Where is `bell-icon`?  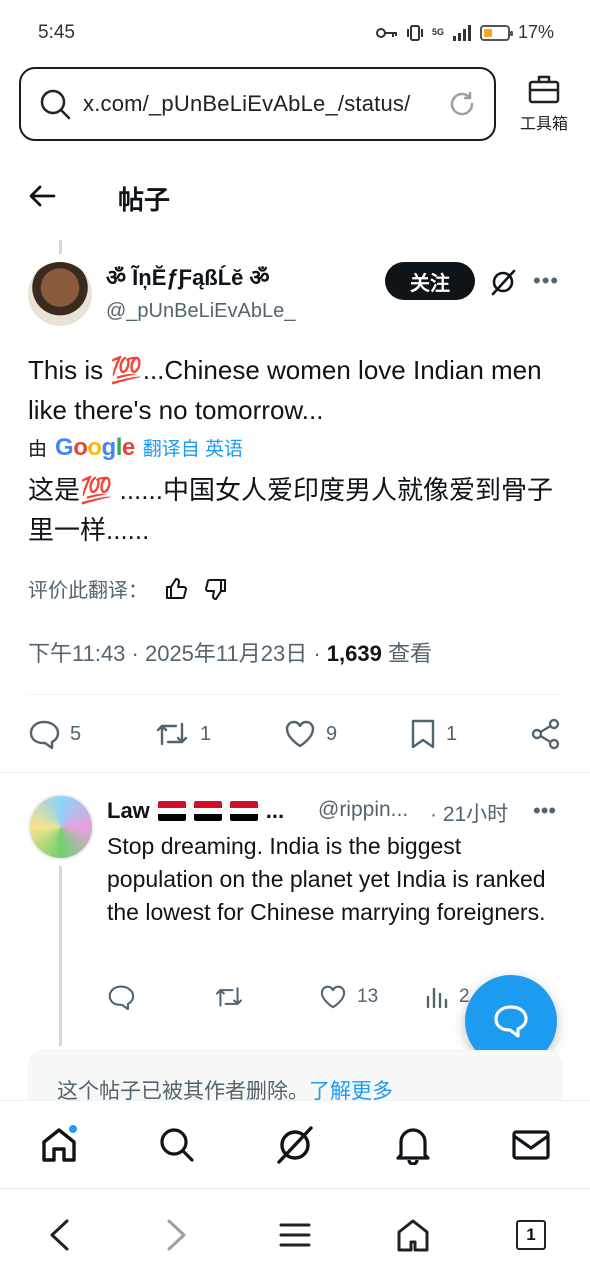 bell-icon is located at coordinates (413, 1145).